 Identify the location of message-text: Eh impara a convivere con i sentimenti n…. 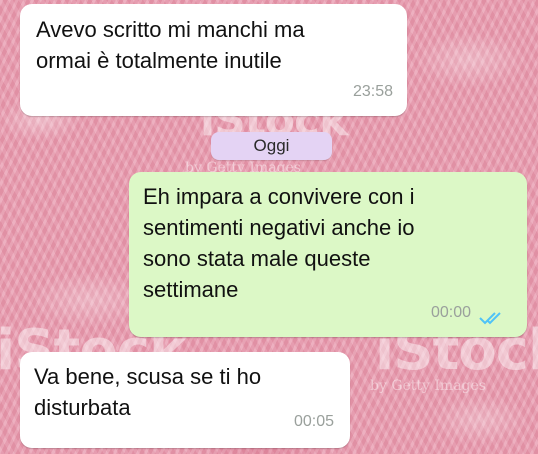
(279, 243).